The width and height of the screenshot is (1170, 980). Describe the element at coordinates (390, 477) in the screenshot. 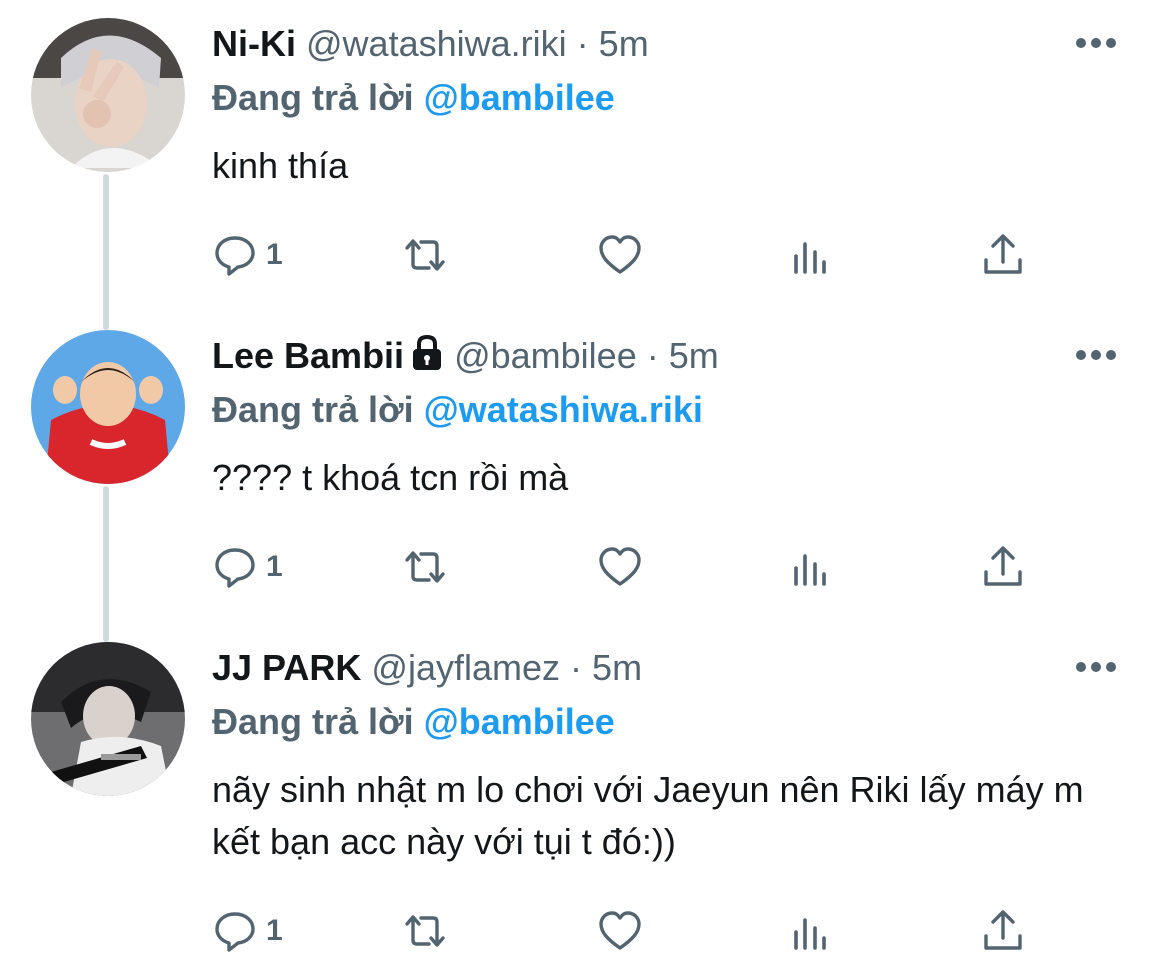

I see `tweet-text: ???? t khoá tcn rồi mà` at that location.